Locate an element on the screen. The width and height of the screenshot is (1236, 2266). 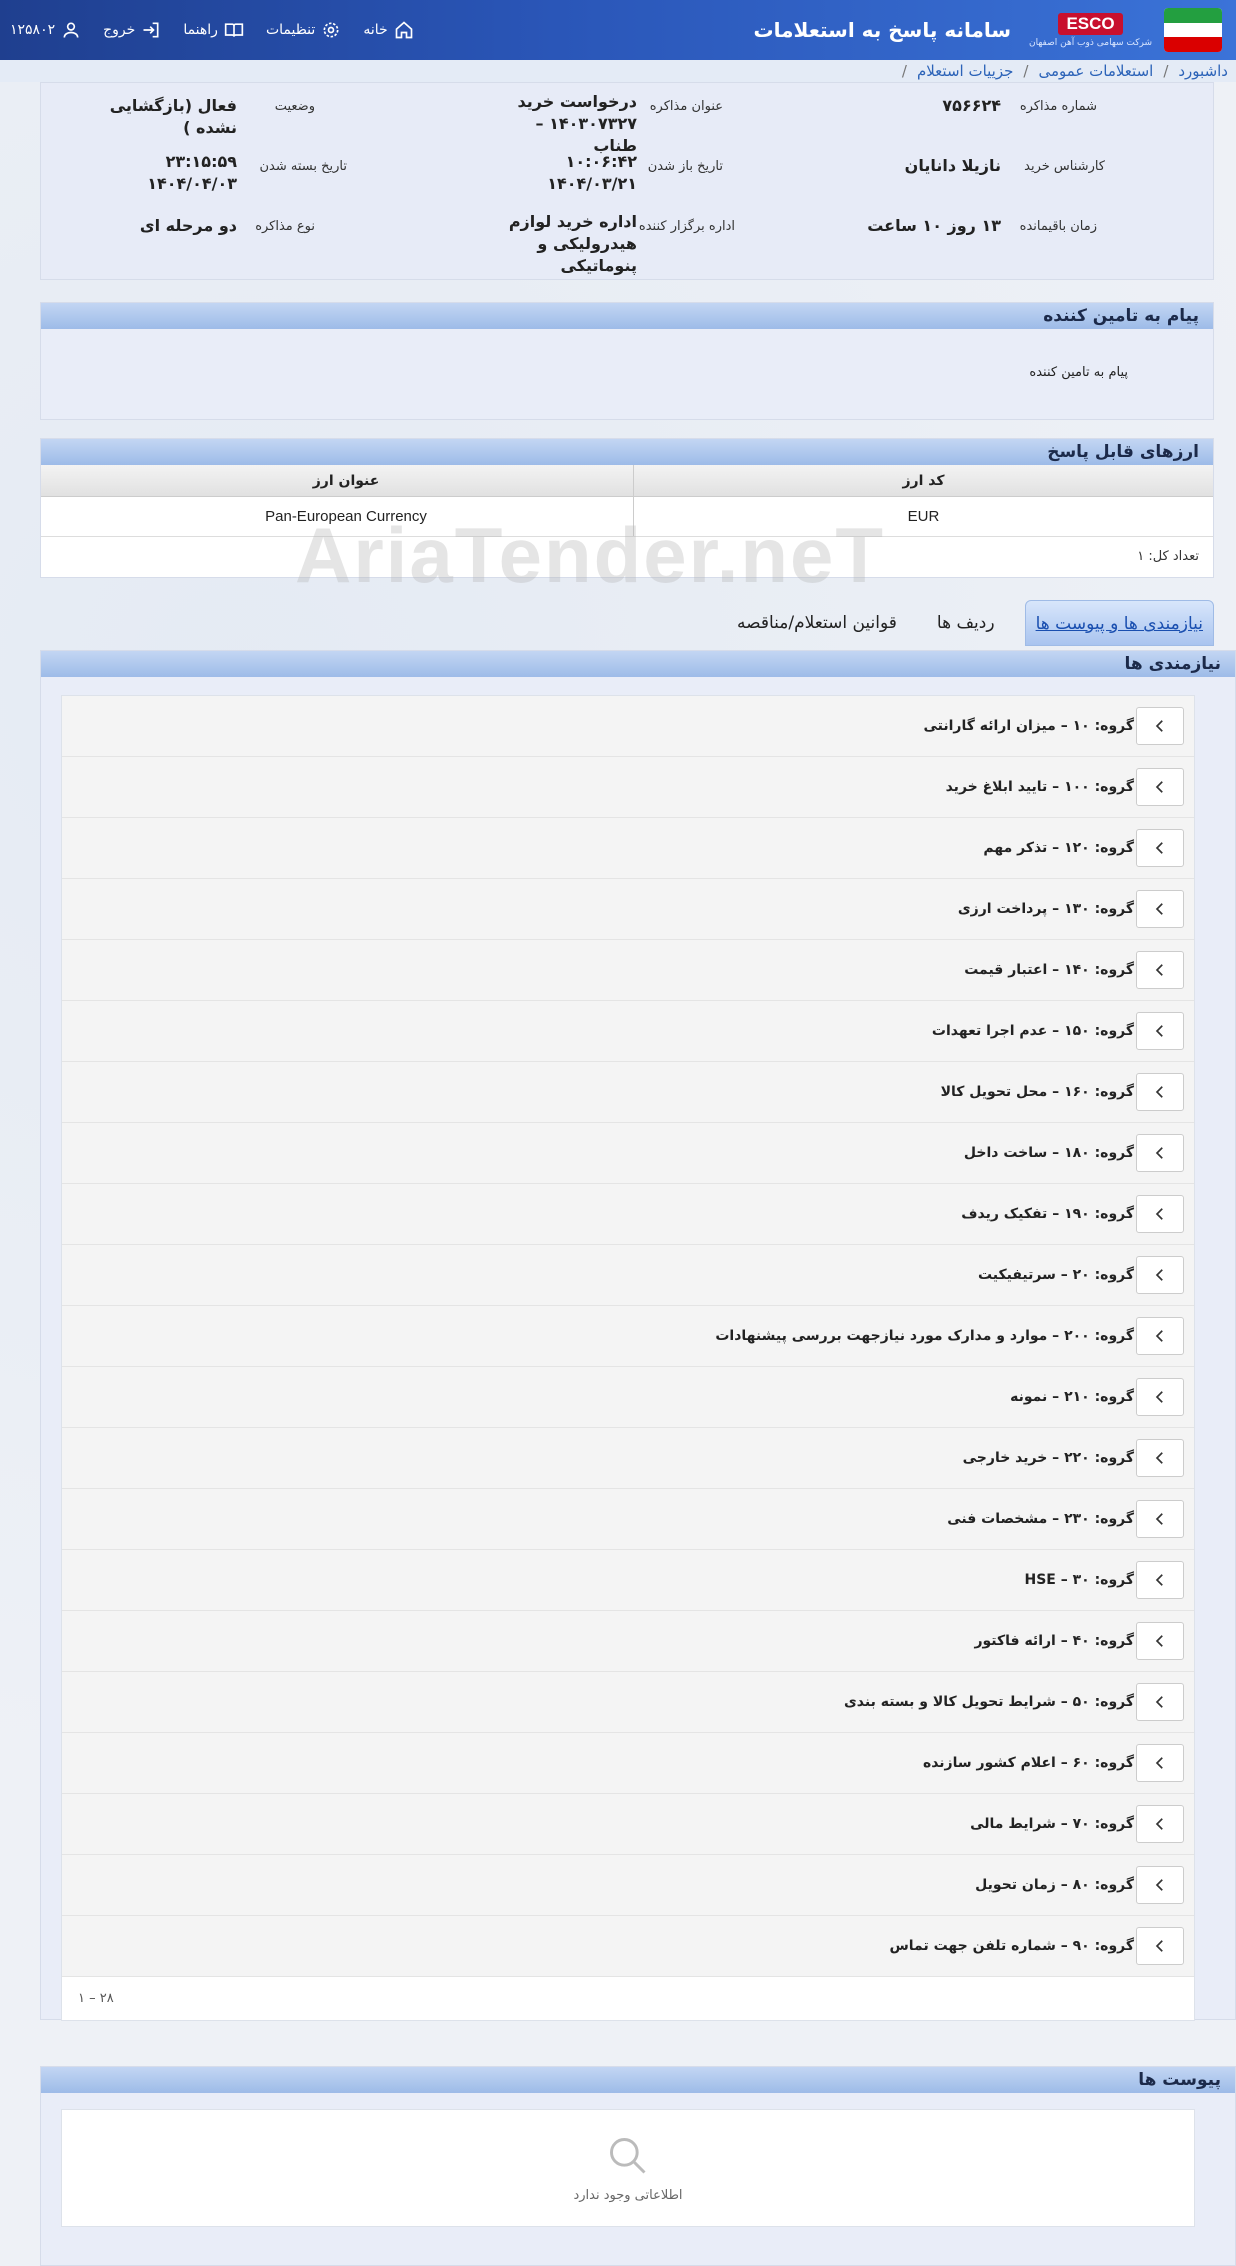
requirement-group-label: گروه: ۱۰۰ – تایید ابلاغ خرید is located at coordinates (1039, 787).